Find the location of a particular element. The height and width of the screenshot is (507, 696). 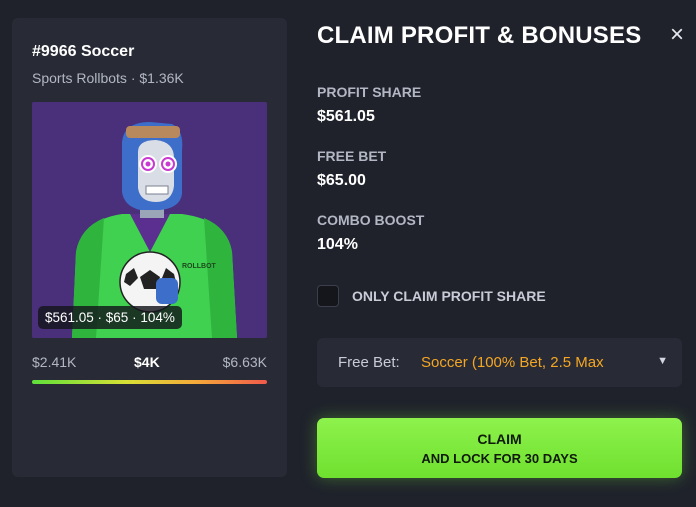

free-bet-value: $65.00 is located at coordinates (341, 180).